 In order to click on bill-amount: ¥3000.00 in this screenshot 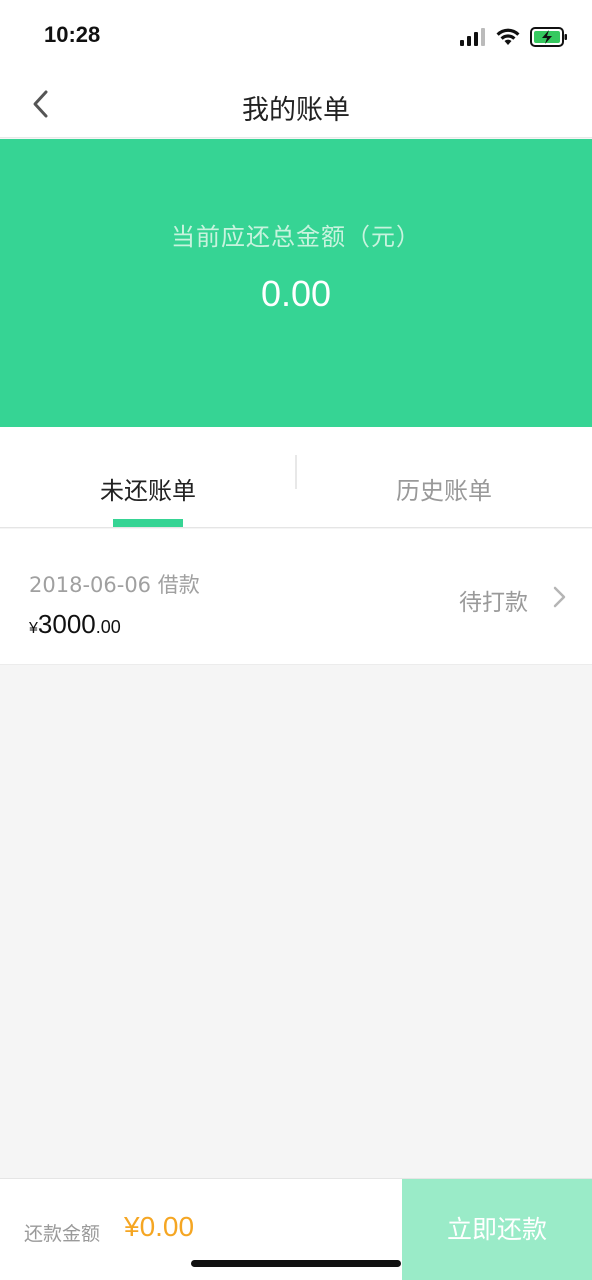, I will do `click(75, 624)`.